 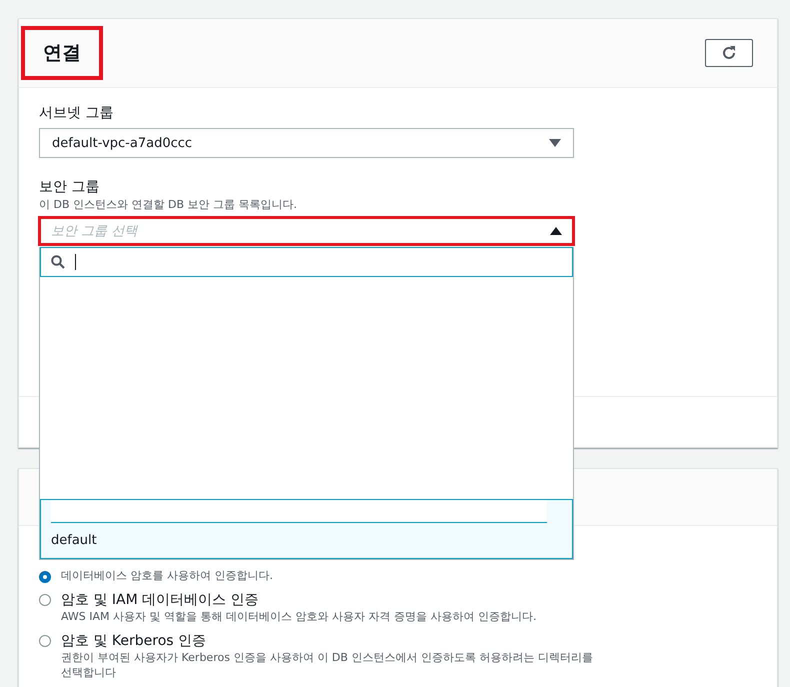 What do you see at coordinates (299, 616) in the screenshot?
I see `option-description: AWS IAM 사용자 및 역할을 통해 데이터베이스 암호와 사용자 자격 증명을 사용하여 인증합니다.` at bounding box center [299, 616].